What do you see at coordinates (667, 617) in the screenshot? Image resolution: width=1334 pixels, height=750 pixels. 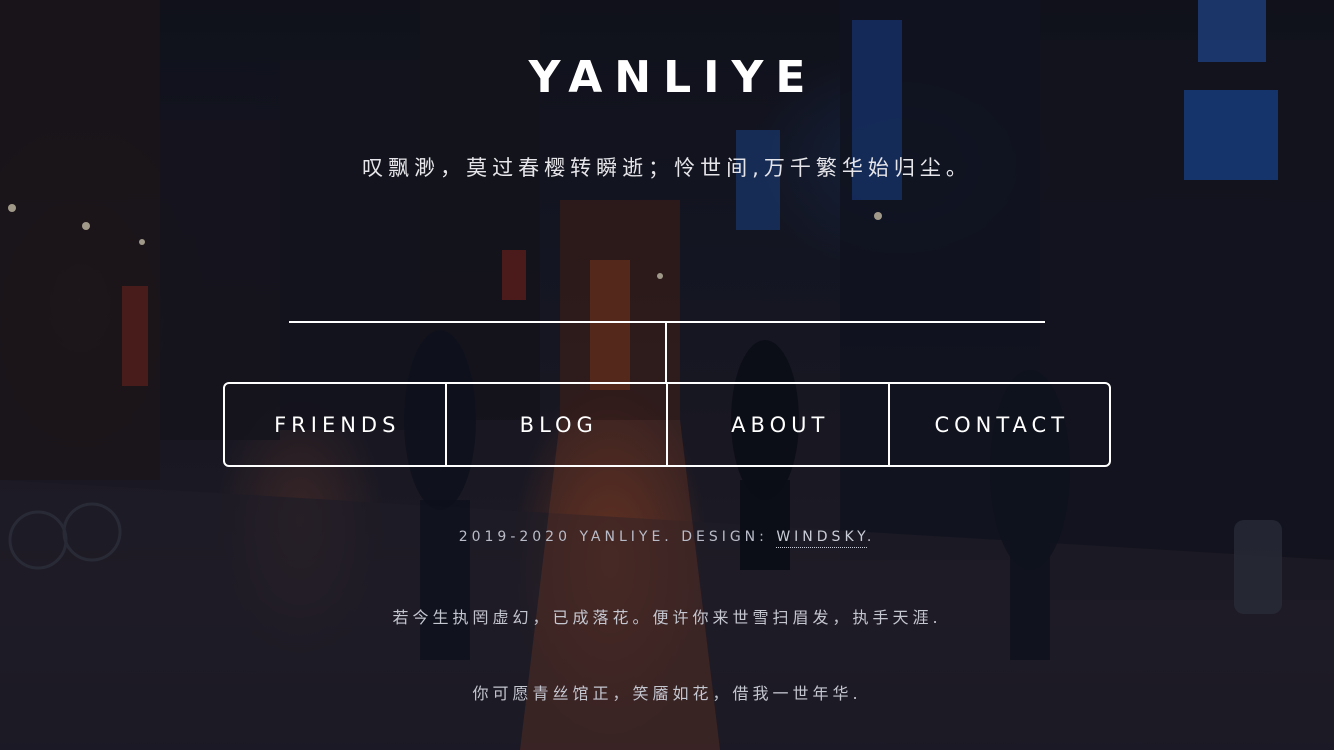 I see `quote-line-1: 若今生执罔虚幻，已成落花。便许你来世雪扫眉发，执手天涯.` at bounding box center [667, 617].